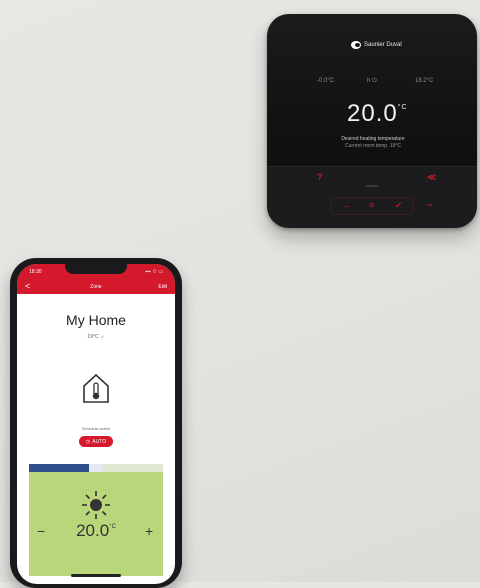 This screenshot has width=480, height=588. What do you see at coordinates (96, 269) in the screenshot?
I see `phone-notch` at bounding box center [96, 269].